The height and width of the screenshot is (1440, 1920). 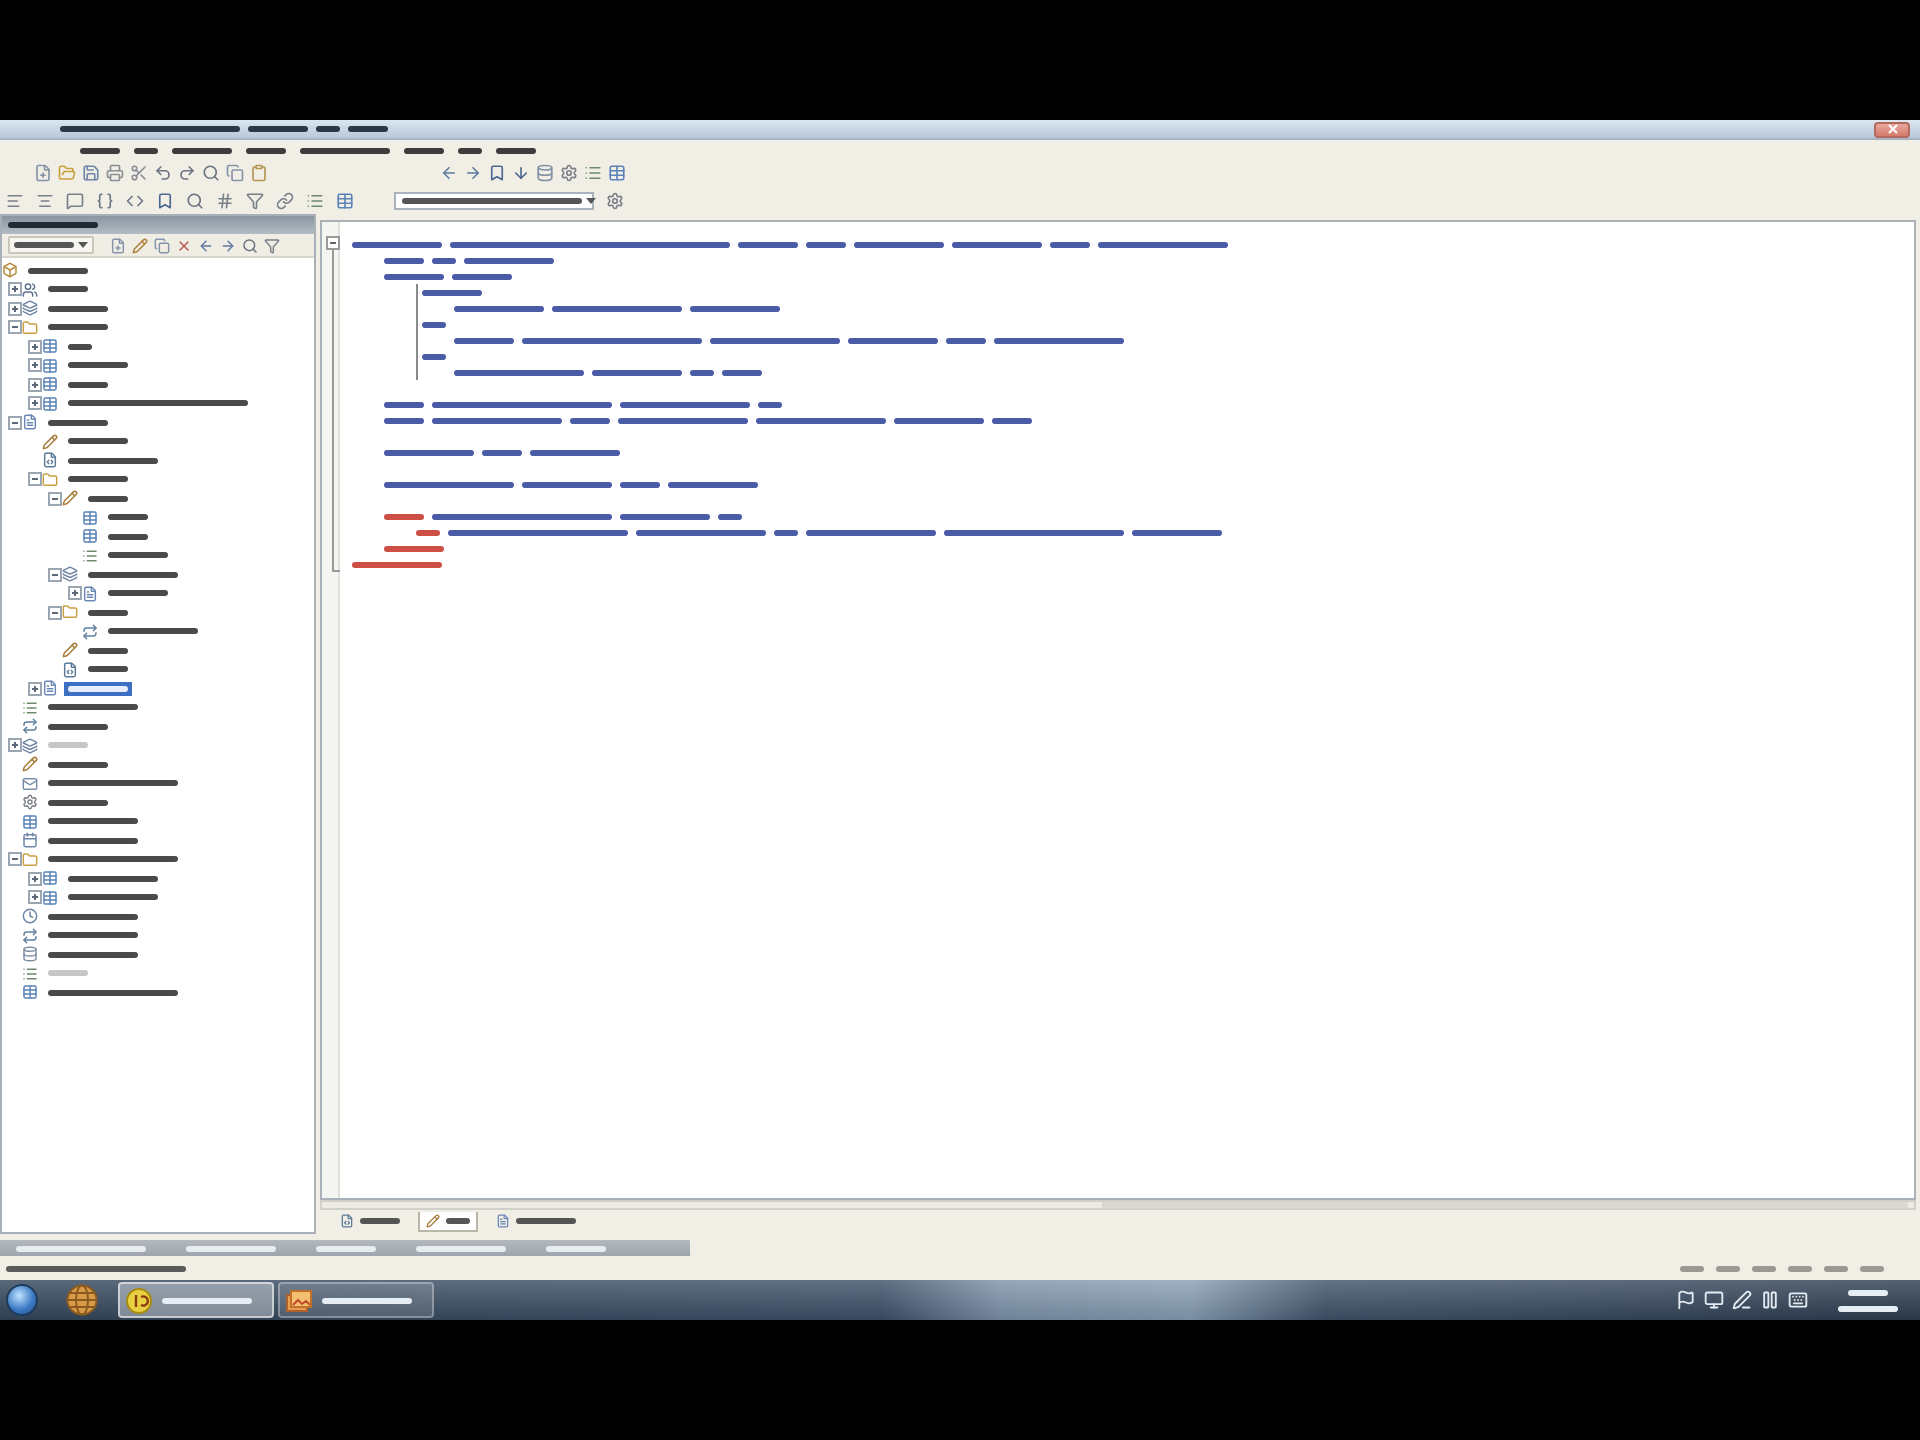 I want to click on scrollbar-thumb, so click(x=1505, y=1205).